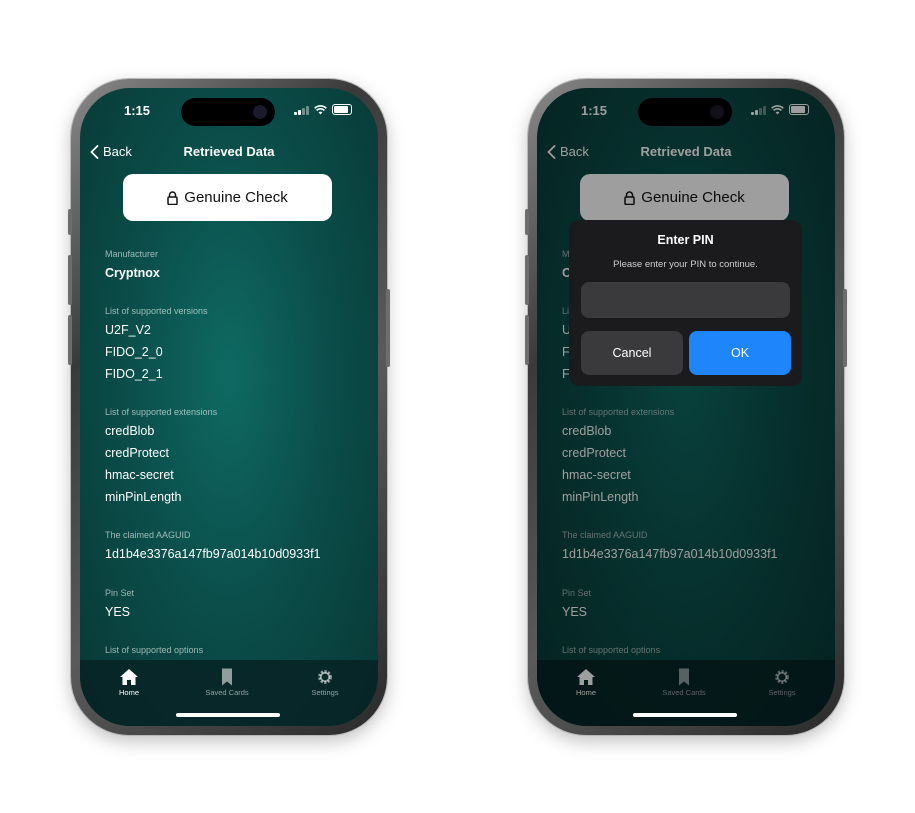 This screenshot has height=813, width=915. I want to click on gear-icon, so click(325, 677).